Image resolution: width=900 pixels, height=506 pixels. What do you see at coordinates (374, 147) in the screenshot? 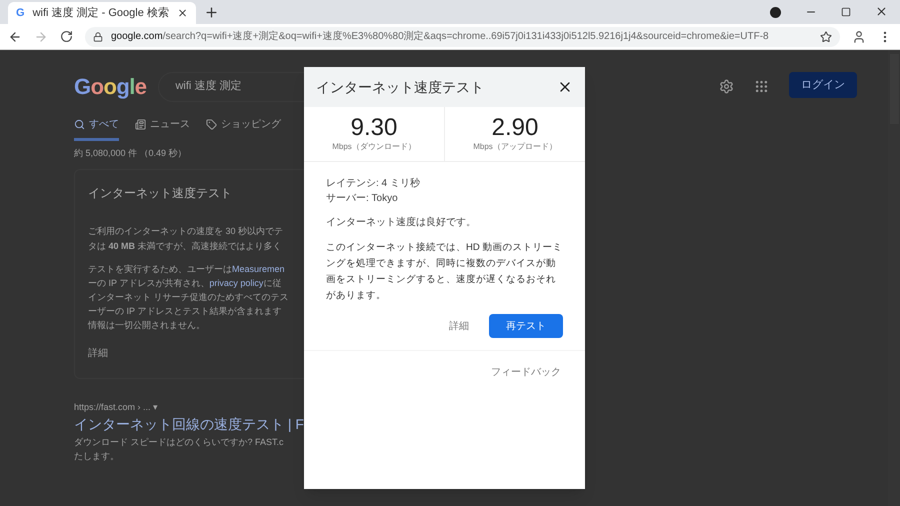
I see `speed-unit-label: Mbps（ダウンロード）` at bounding box center [374, 147].